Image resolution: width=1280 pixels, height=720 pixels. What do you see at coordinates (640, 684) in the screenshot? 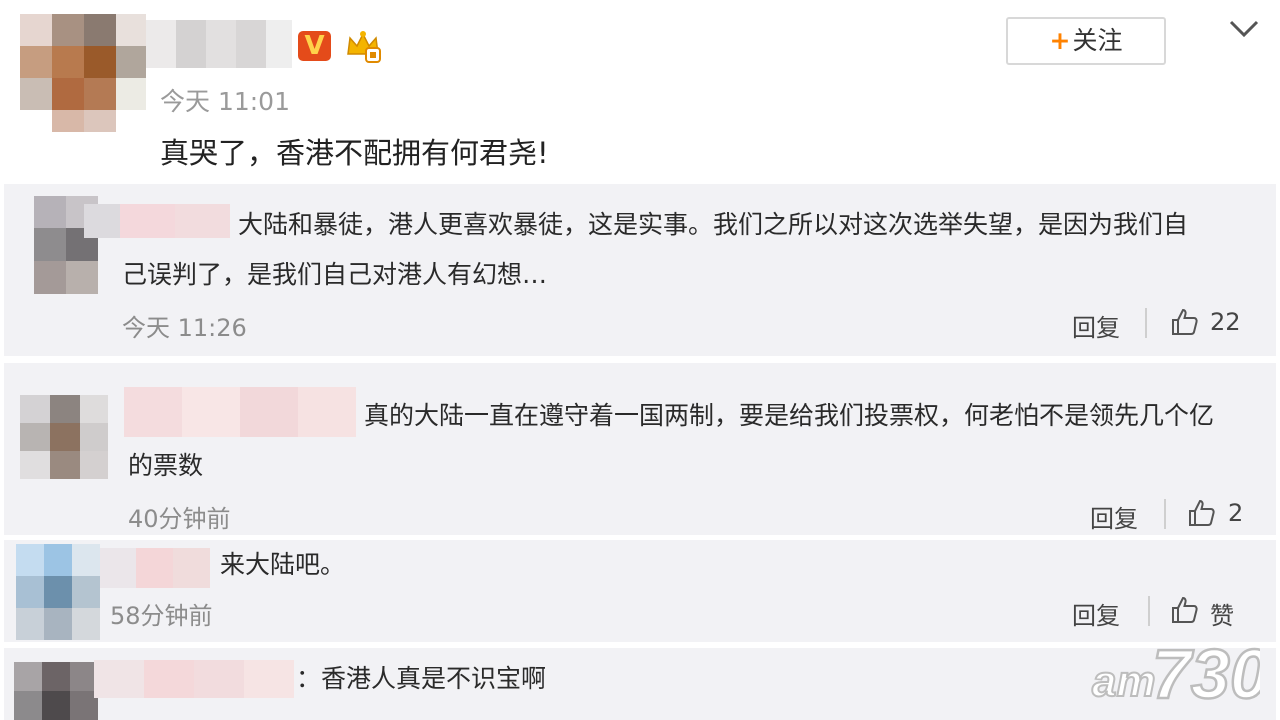
I see `comment-item: ：香港人真是不识宝啊` at bounding box center [640, 684].